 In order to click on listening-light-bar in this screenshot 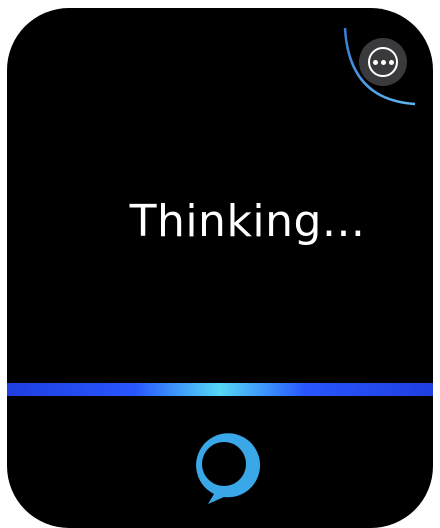, I will do `click(220, 389)`.